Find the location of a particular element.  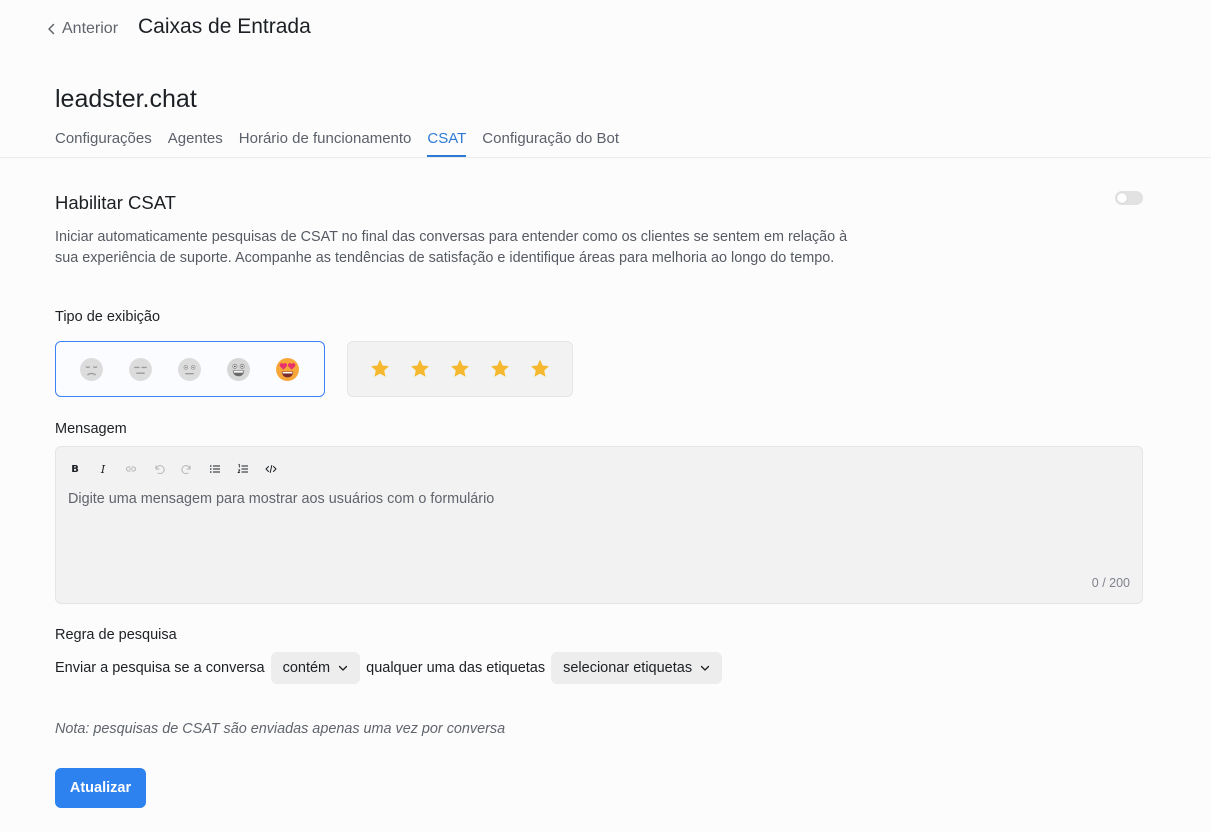

italic-button: I is located at coordinates (103, 469).